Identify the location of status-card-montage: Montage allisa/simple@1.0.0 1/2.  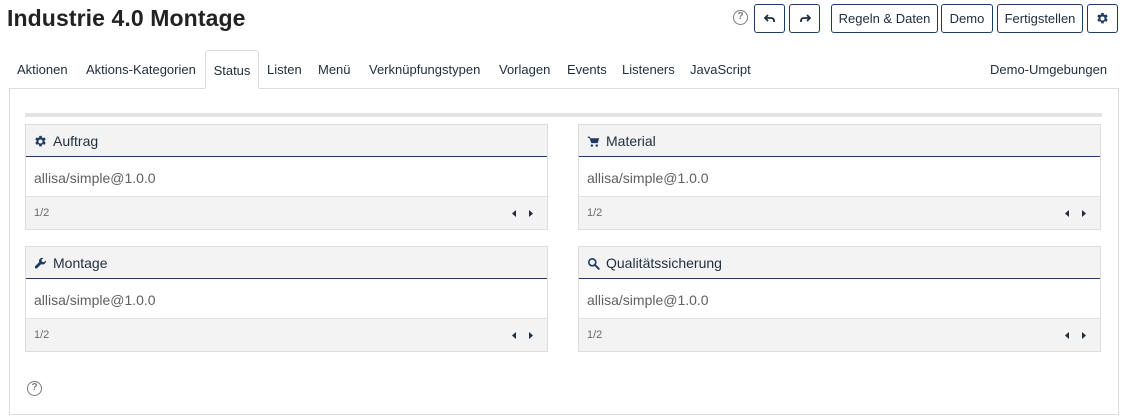
(286, 299).